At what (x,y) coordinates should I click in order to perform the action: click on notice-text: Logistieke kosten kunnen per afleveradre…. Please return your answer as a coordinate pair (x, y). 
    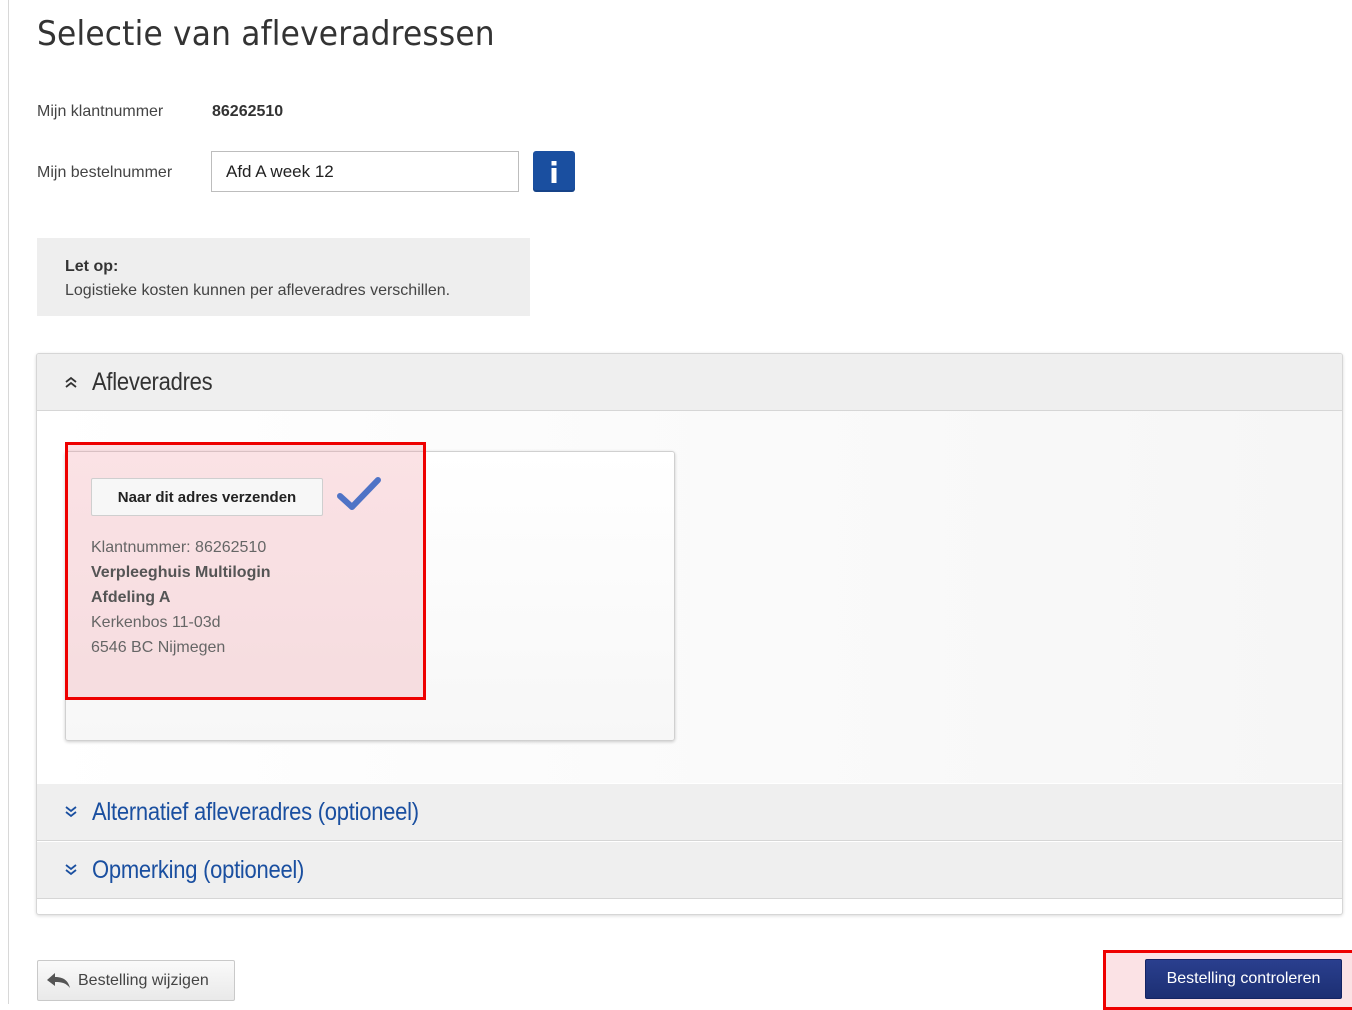
    Looking at the image, I should click on (258, 290).